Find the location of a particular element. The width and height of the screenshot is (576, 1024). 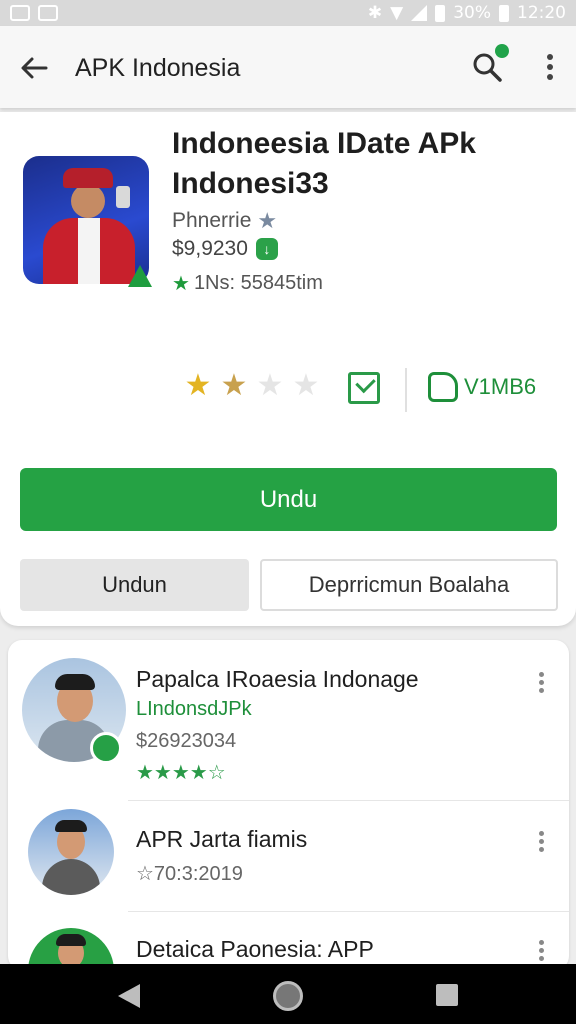

image-icon is located at coordinates (20, 13).